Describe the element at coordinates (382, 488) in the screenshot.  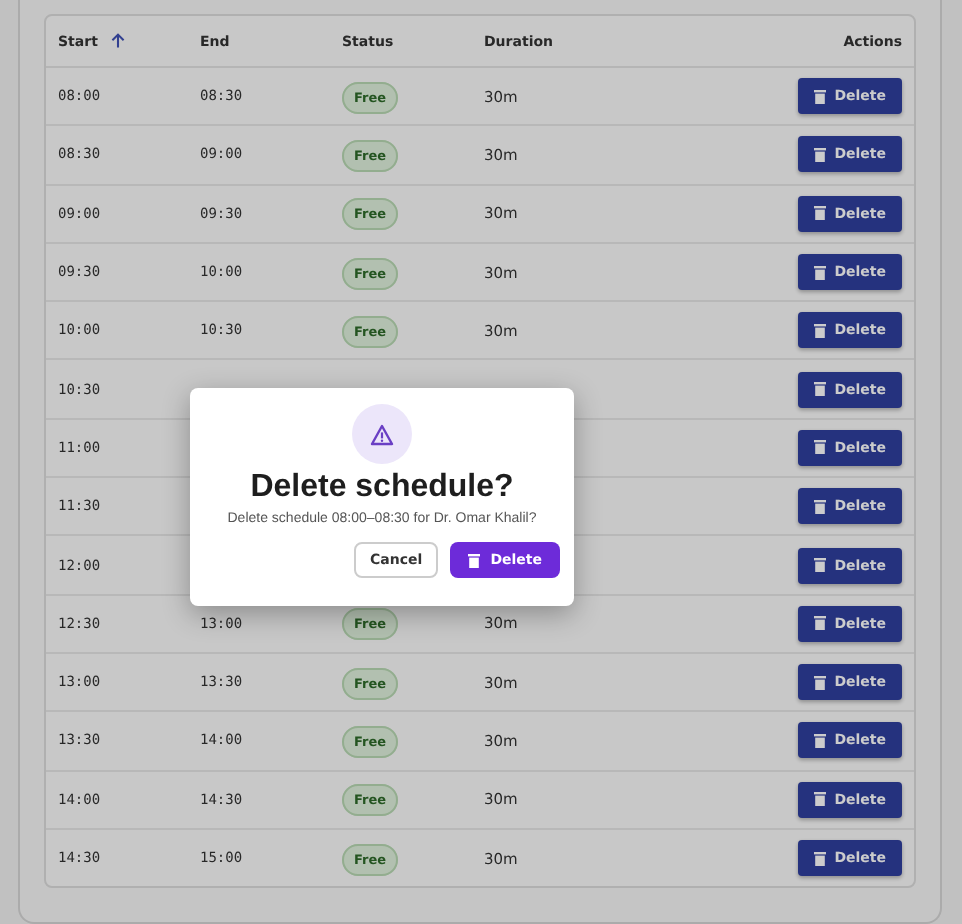
I see `dialog-title: Delete schedule?` at that location.